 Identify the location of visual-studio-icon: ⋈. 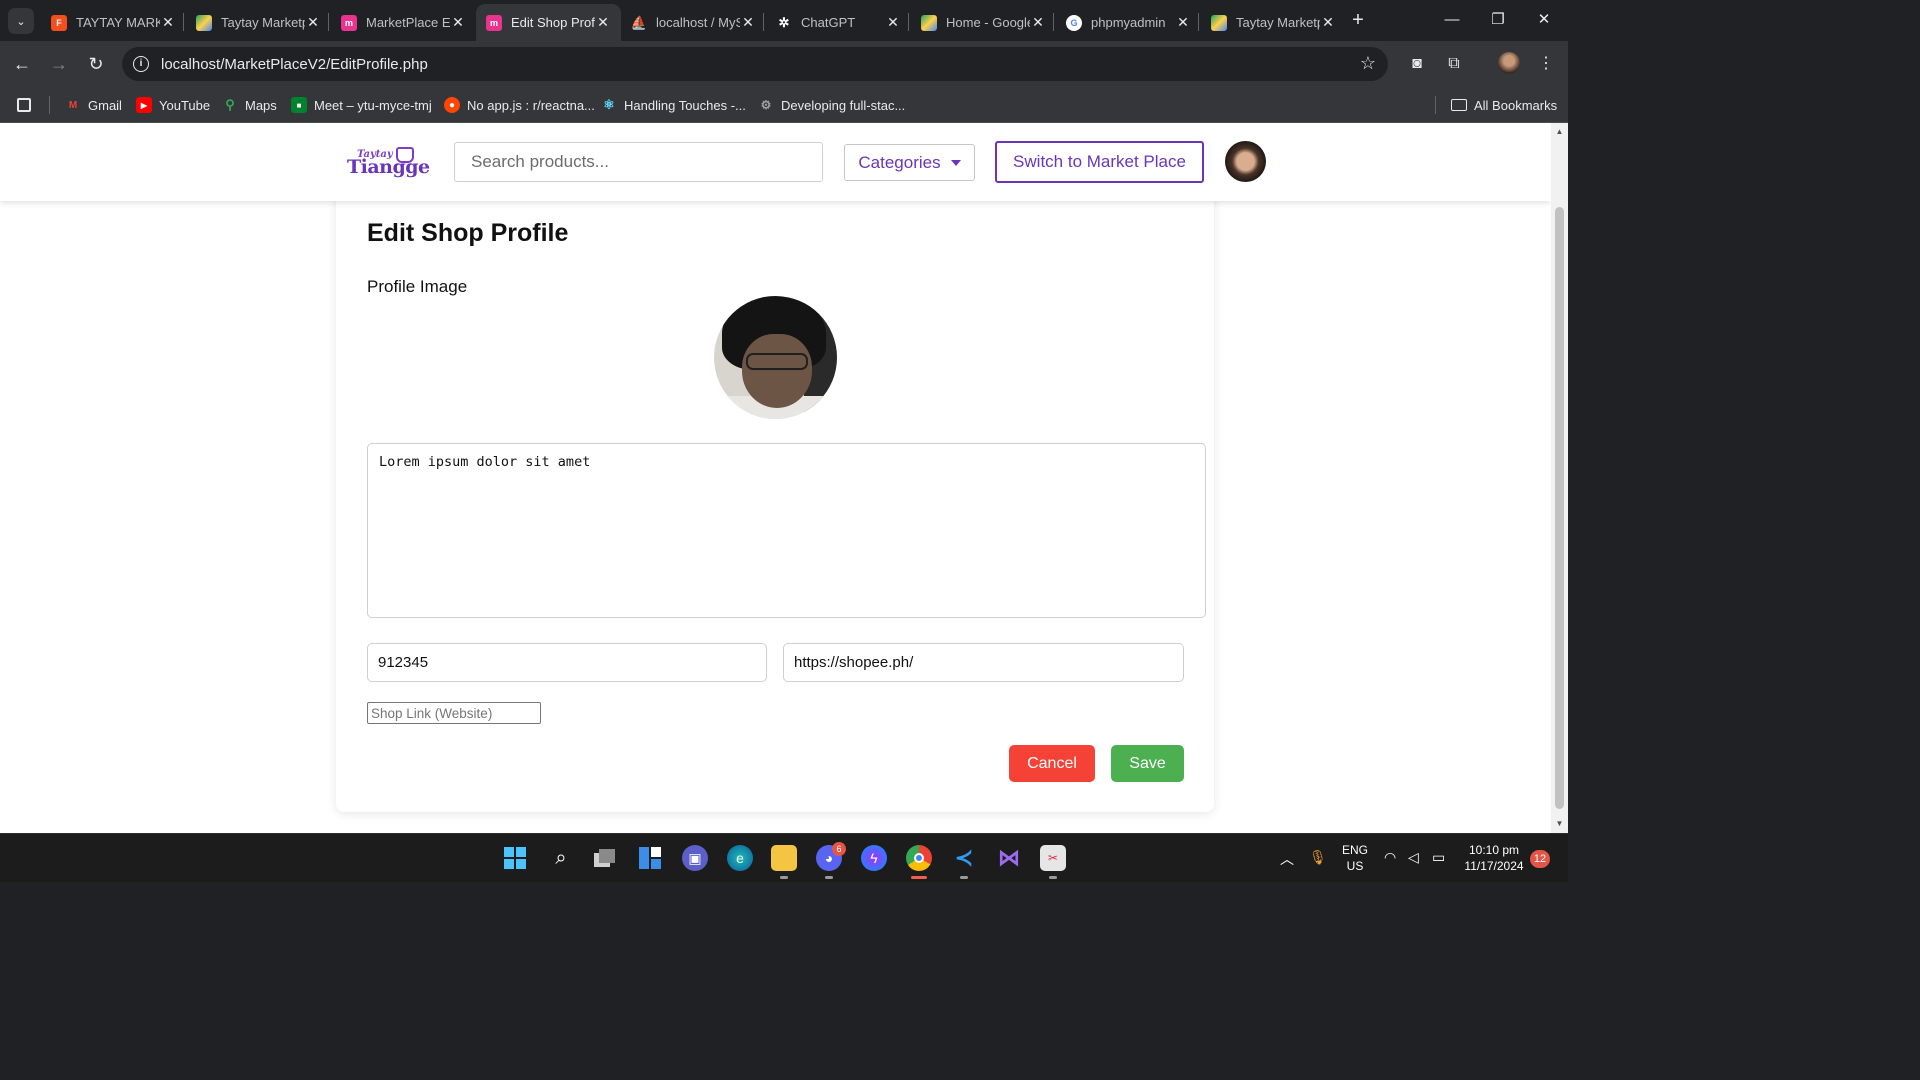
(1009, 858).